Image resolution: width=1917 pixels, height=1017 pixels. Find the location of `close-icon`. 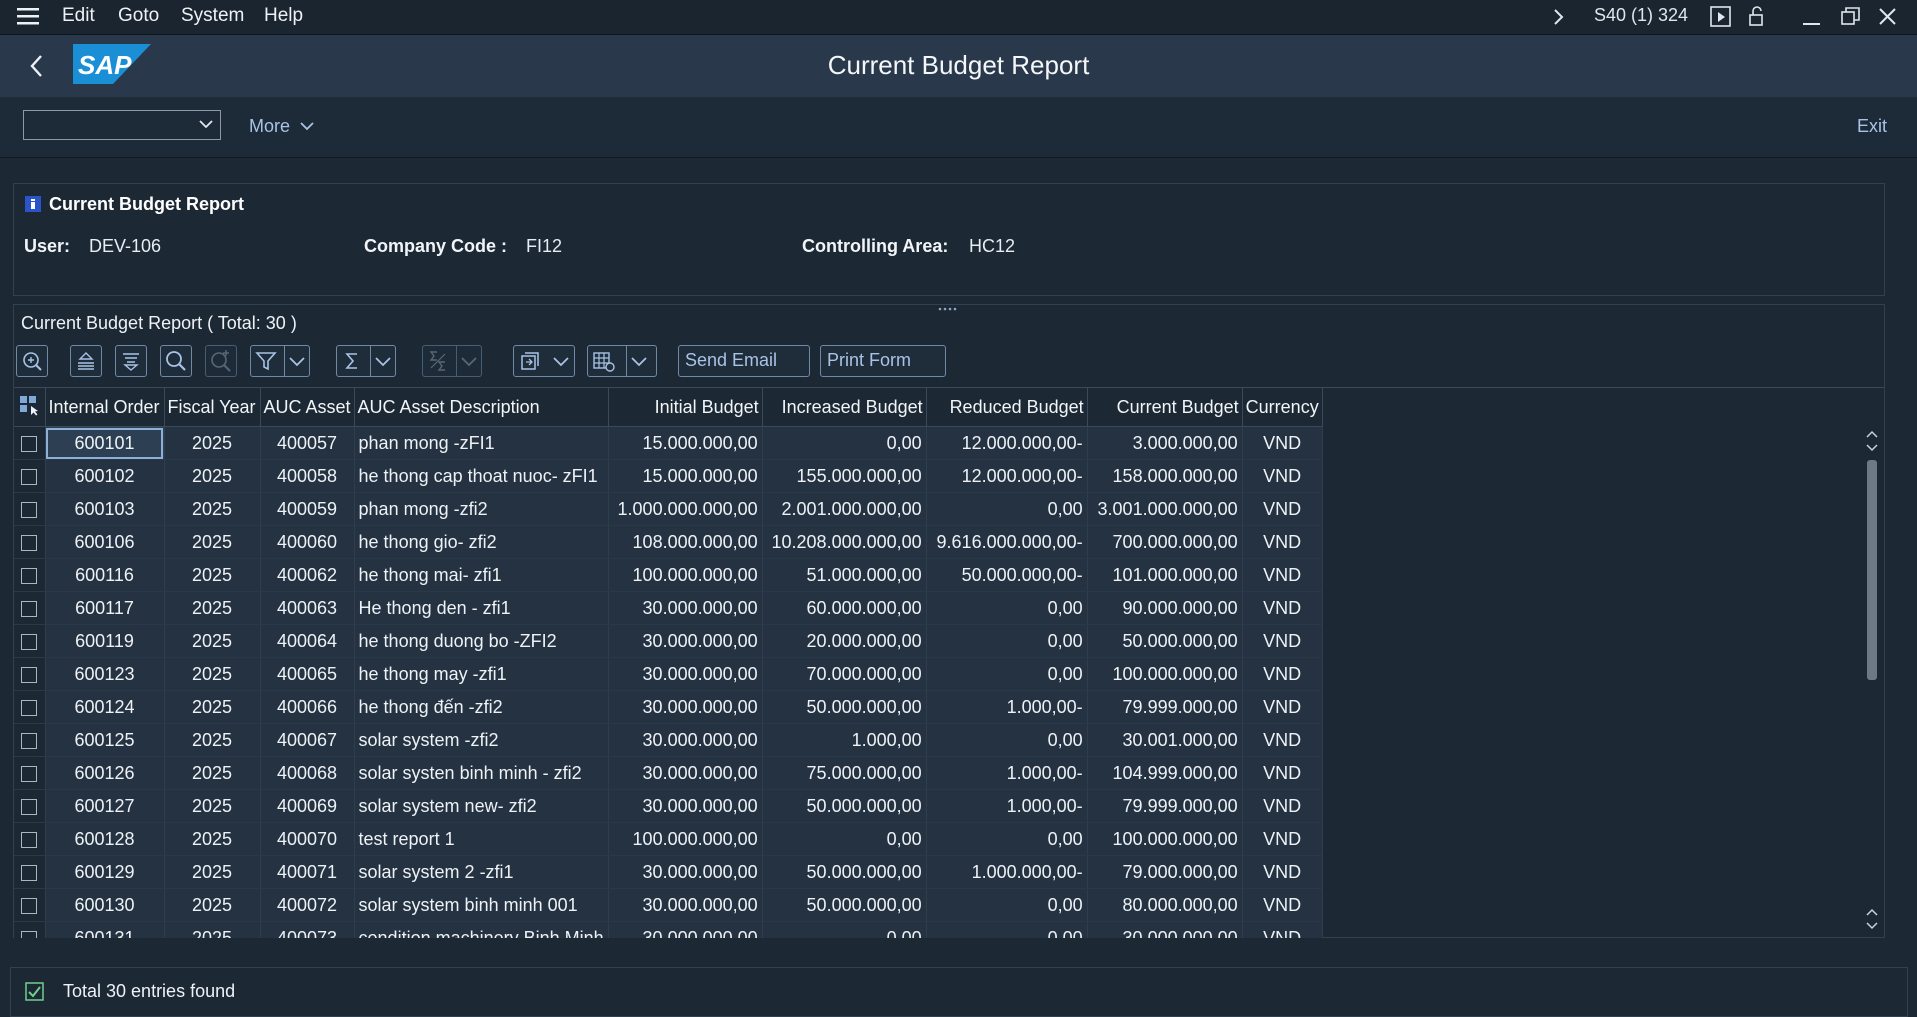

close-icon is located at coordinates (1888, 19).